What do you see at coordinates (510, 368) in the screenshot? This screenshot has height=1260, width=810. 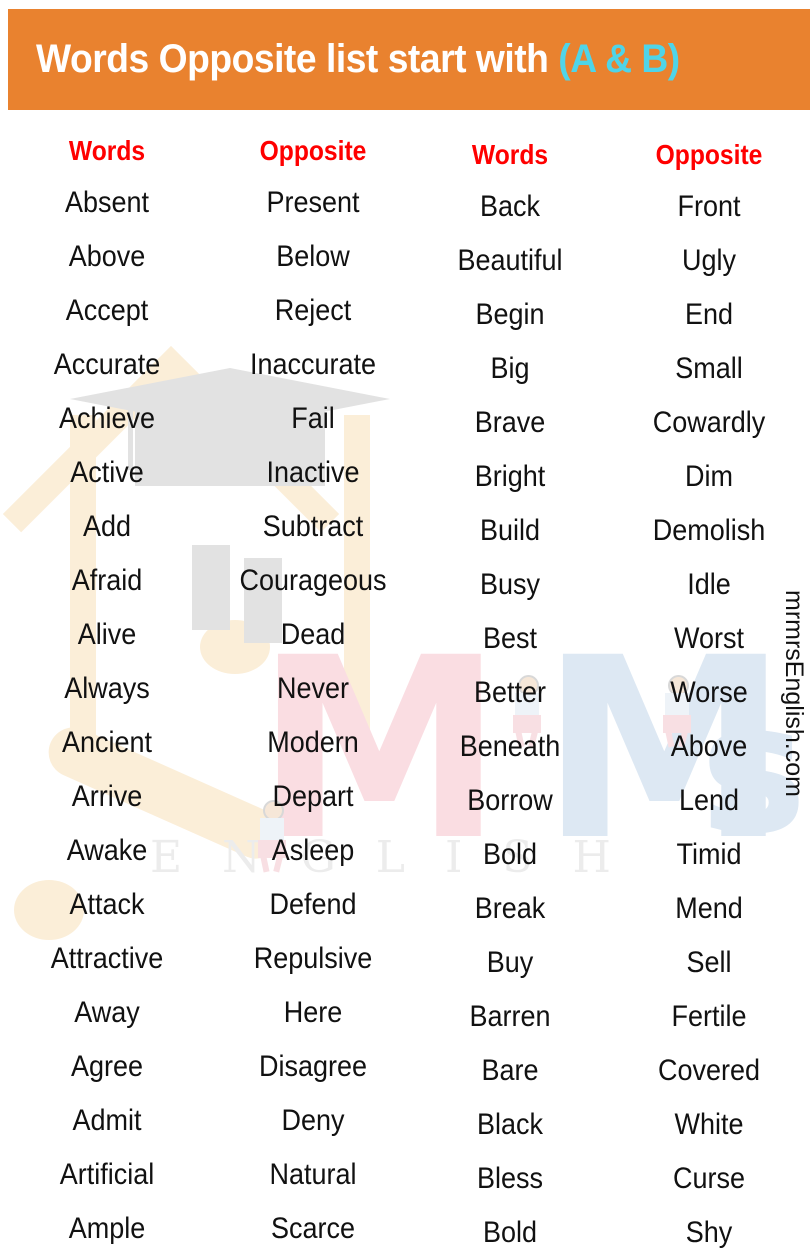 I see `word-cell: Big` at bounding box center [510, 368].